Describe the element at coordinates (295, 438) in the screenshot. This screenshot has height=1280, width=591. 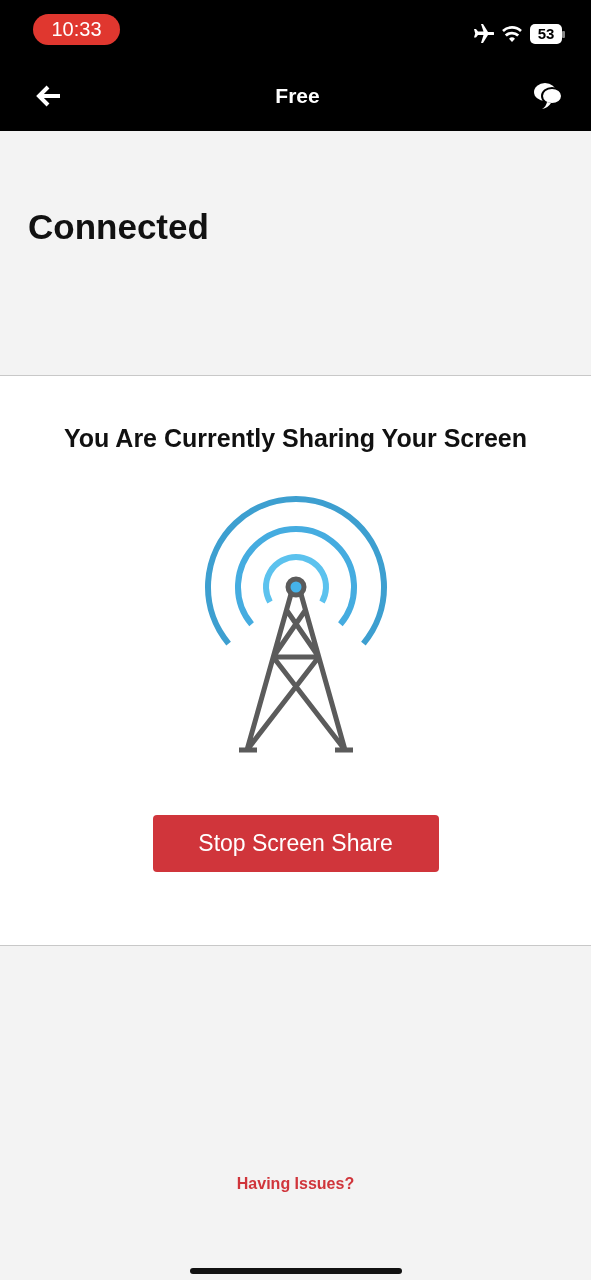
I see `sharing-message: You Are Currently Sharing Your Screen` at that location.